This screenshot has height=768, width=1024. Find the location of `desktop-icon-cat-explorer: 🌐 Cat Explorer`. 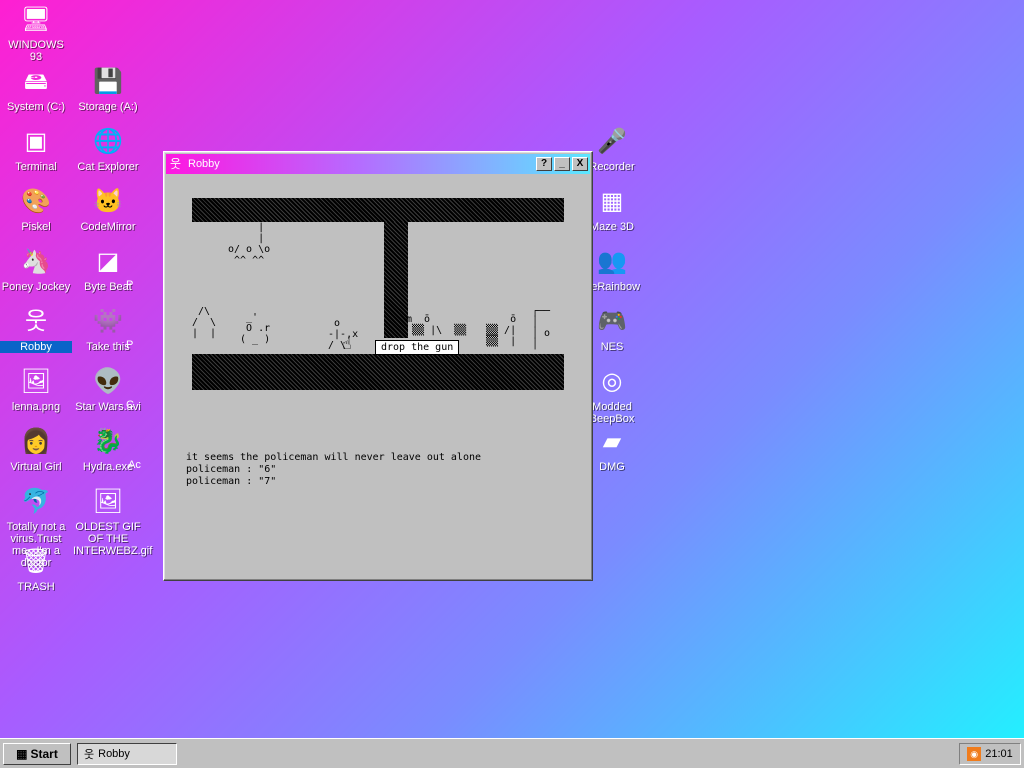

desktop-icon-cat-explorer: 🌐 Cat Explorer is located at coordinates (108, 149).